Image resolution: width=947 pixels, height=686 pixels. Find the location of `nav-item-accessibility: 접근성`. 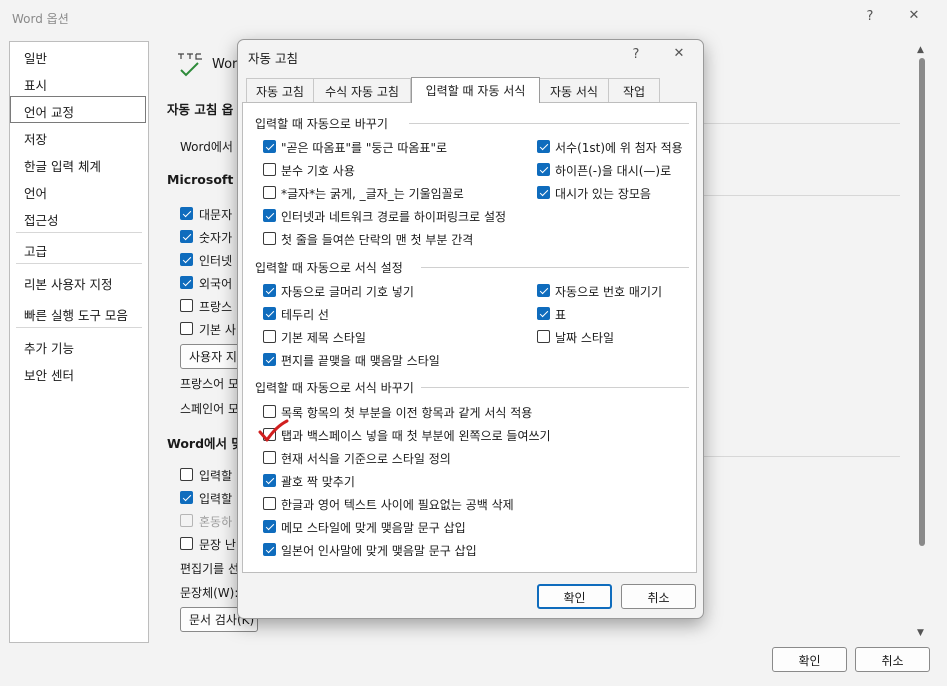

nav-item-accessibility: 접근성 is located at coordinates (41, 219).